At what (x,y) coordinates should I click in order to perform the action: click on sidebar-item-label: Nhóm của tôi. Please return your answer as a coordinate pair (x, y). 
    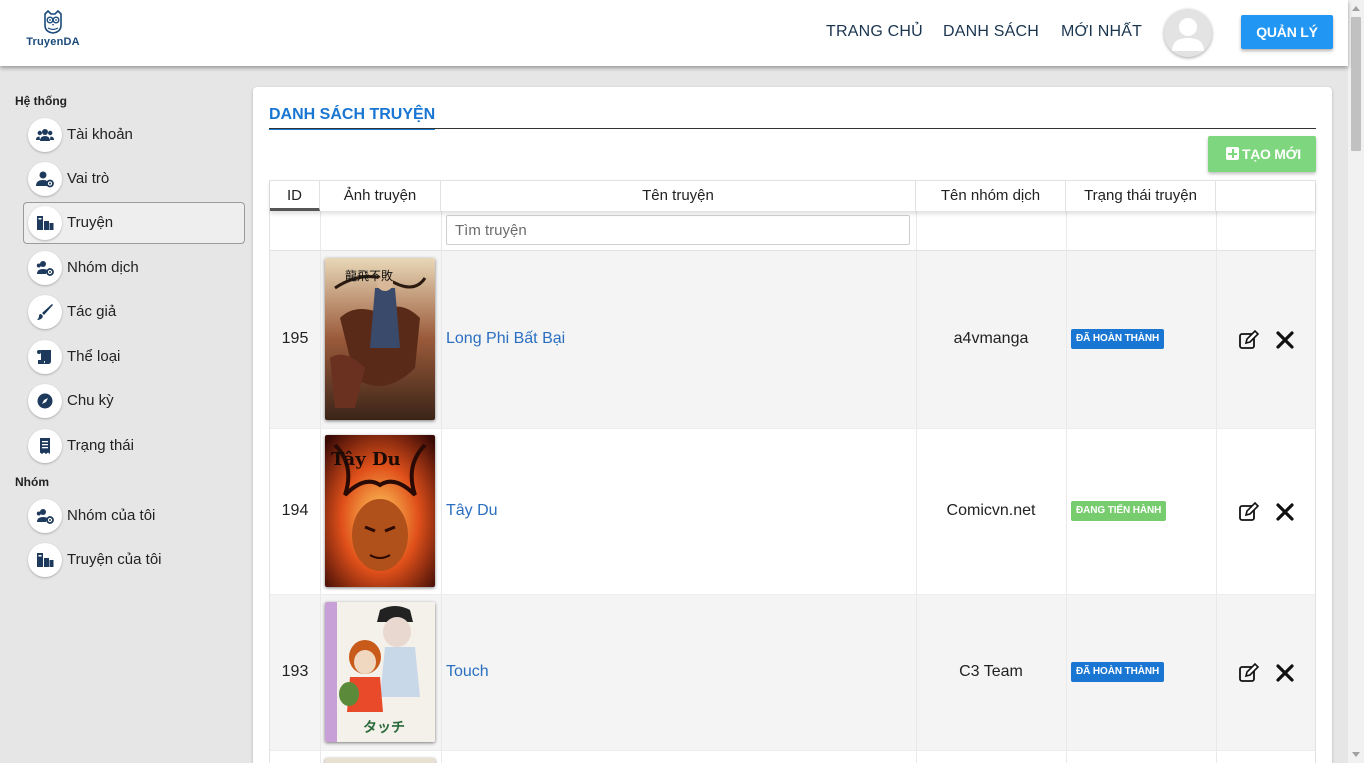
    Looking at the image, I should click on (111, 515).